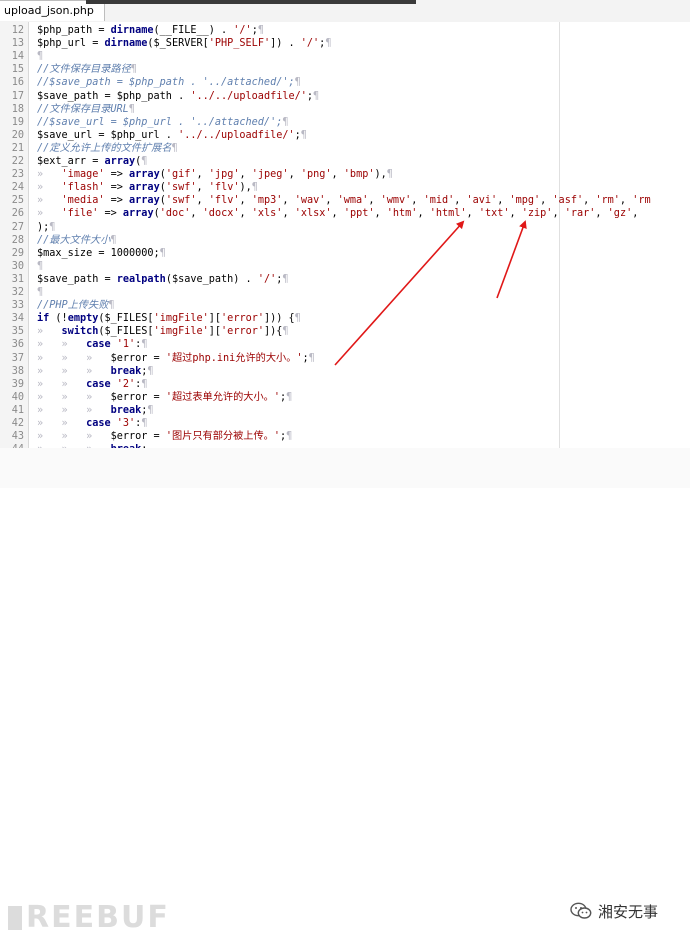 The height and width of the screenshot is (935, 690). I want to click on brand-name: 湘安无事, so click(628, 911).